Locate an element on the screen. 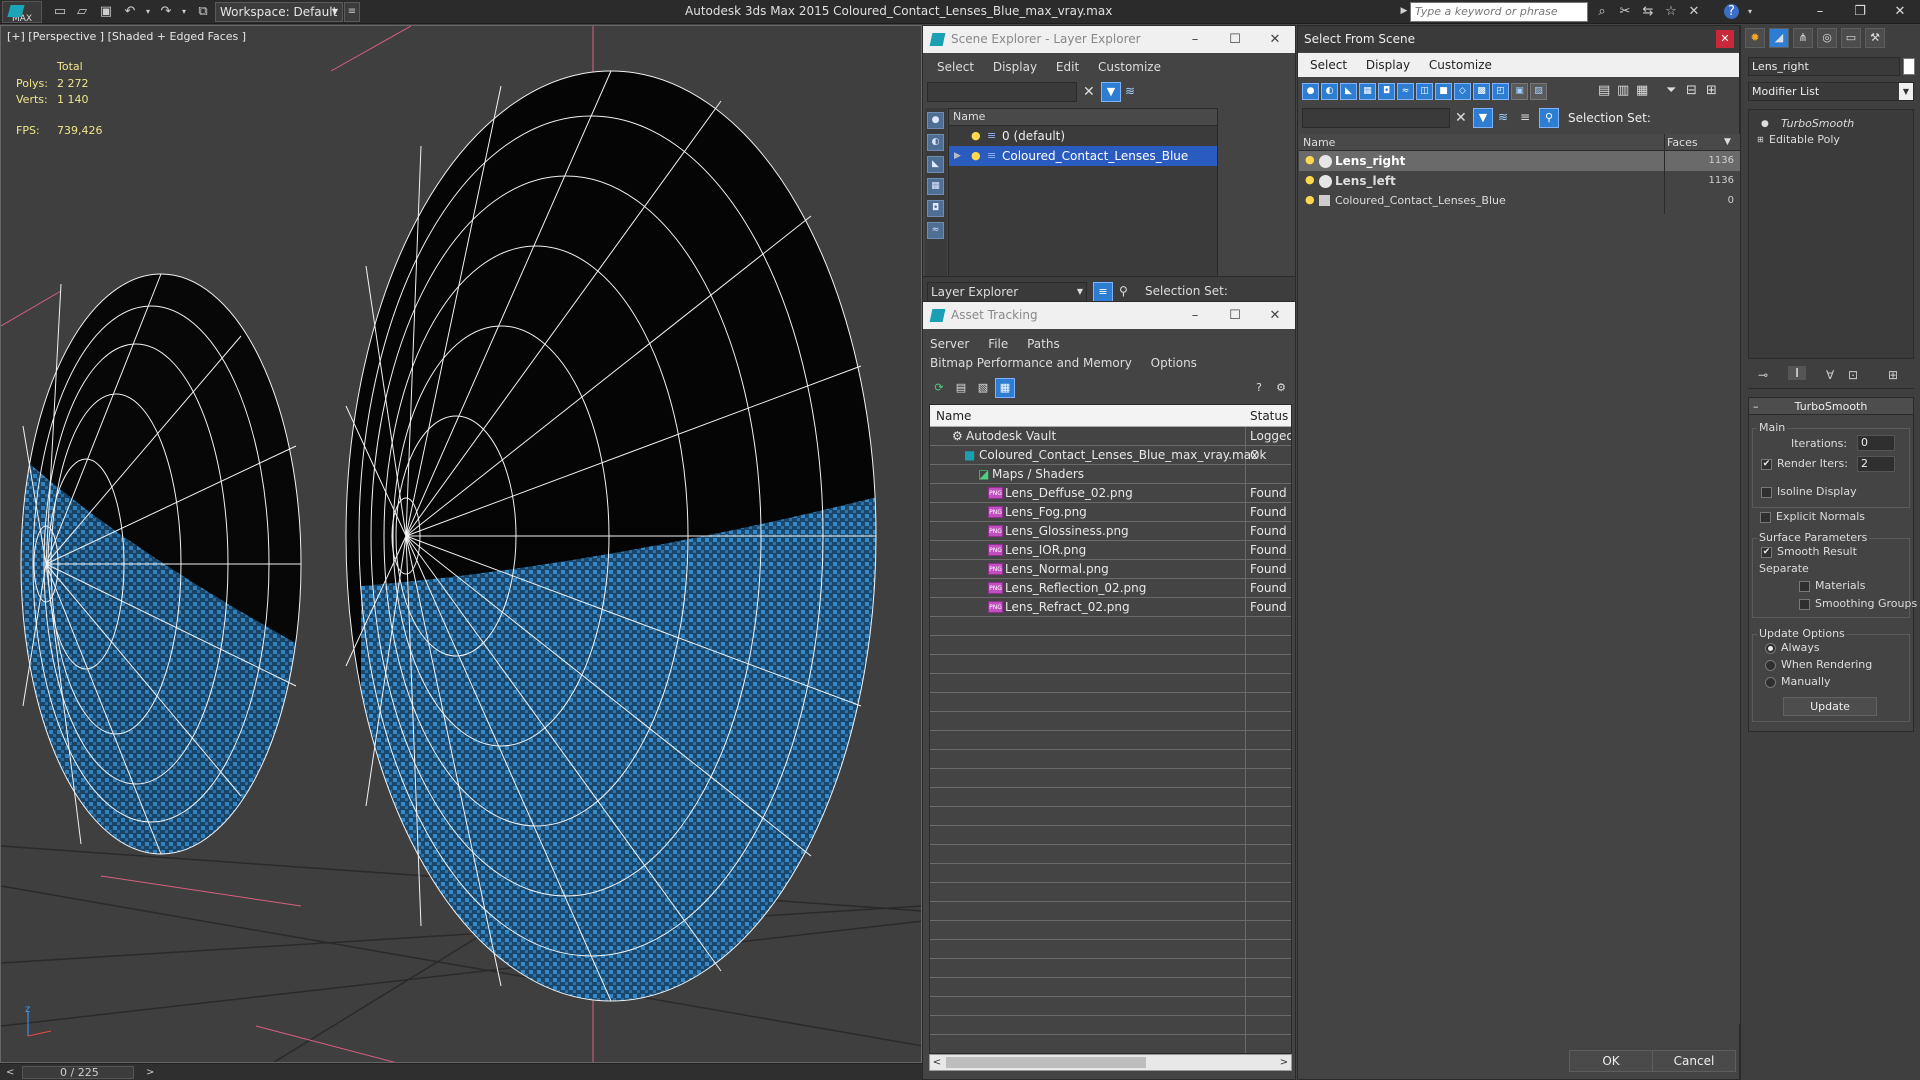 The image size is (1920, 1080). filter-geometry-icon: ● is located at coordinates (1310, 91).